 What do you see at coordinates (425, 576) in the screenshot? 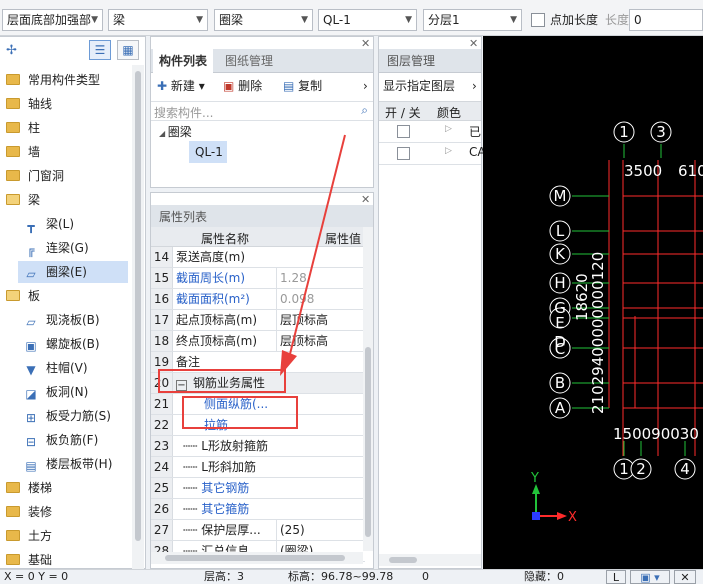
I see `status-zero: 0` at bounding box center [425, 576].